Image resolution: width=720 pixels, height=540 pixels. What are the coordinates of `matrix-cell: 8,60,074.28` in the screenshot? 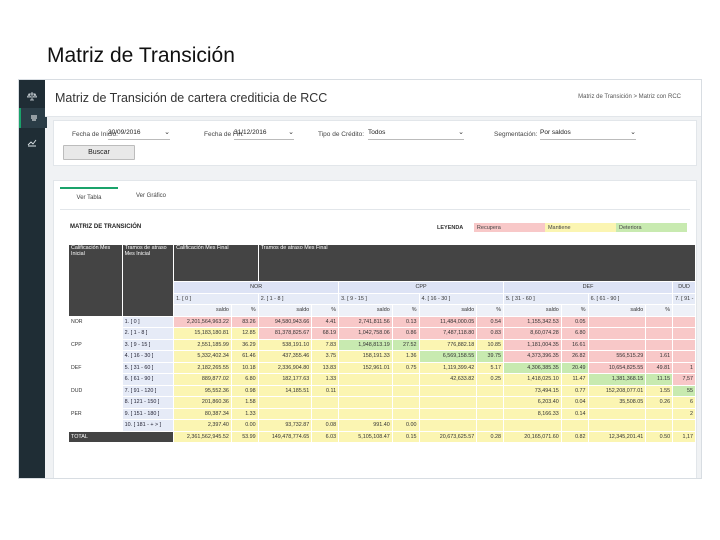 It's located at (532, 333).